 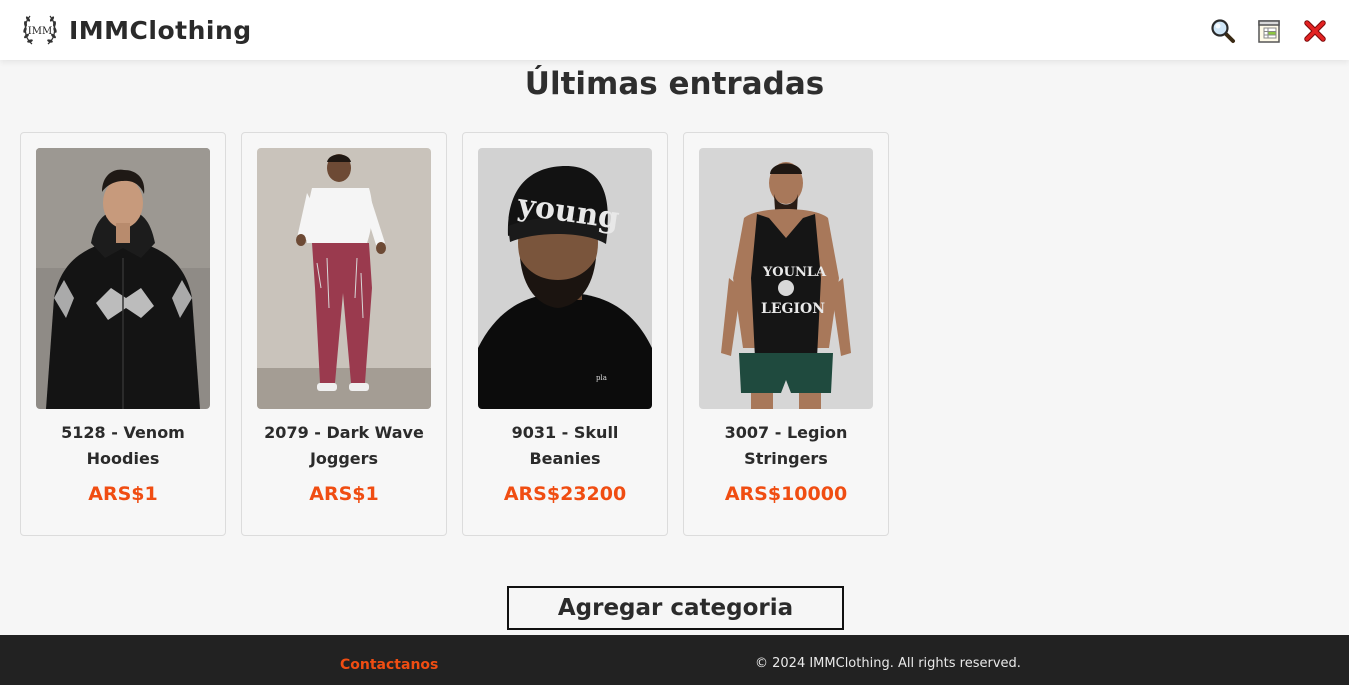 I want to click on header-actions, so click(x=1269, y=31).